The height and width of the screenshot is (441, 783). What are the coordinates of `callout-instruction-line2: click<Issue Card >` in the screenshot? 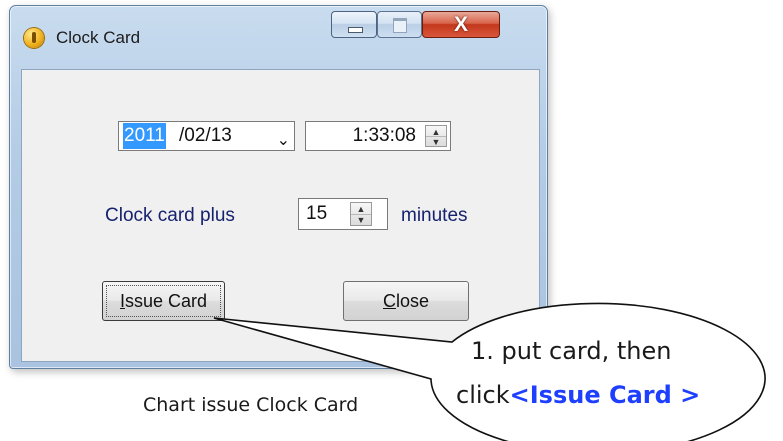 It's located at (578, 395).